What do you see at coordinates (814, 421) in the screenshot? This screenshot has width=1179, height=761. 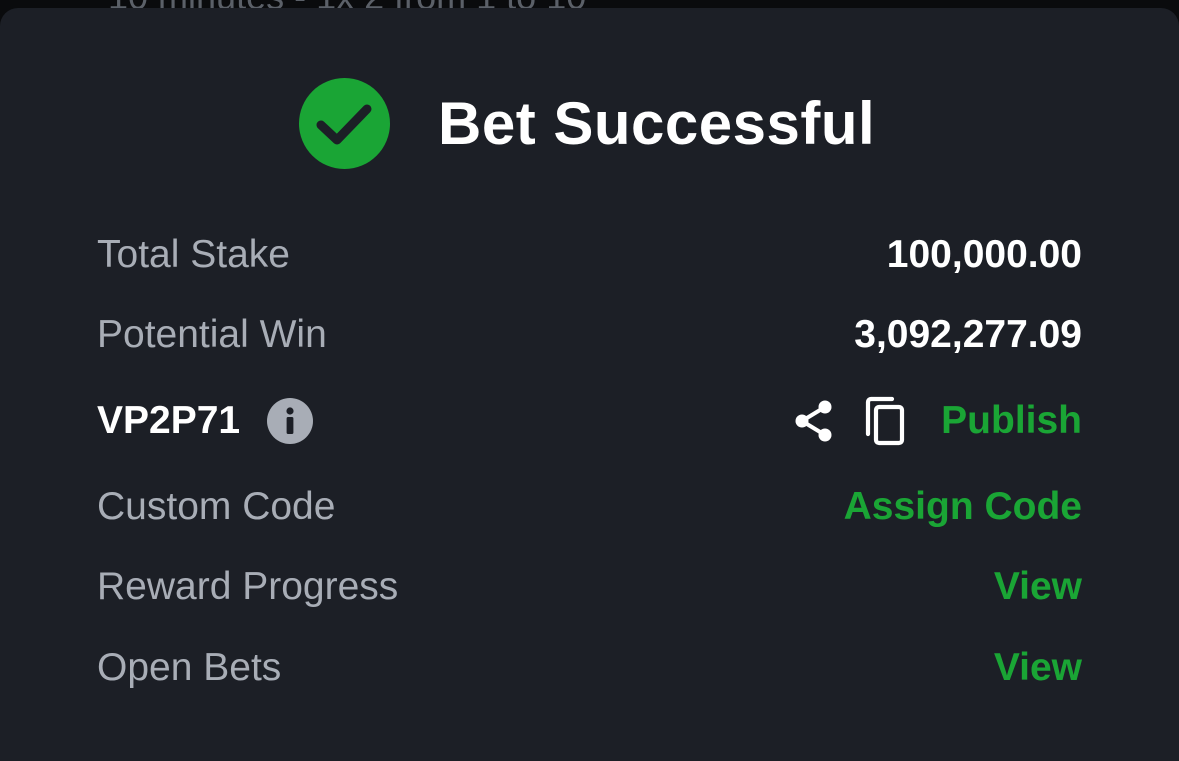 I see `share-icon` at bounding box center [814, 421].